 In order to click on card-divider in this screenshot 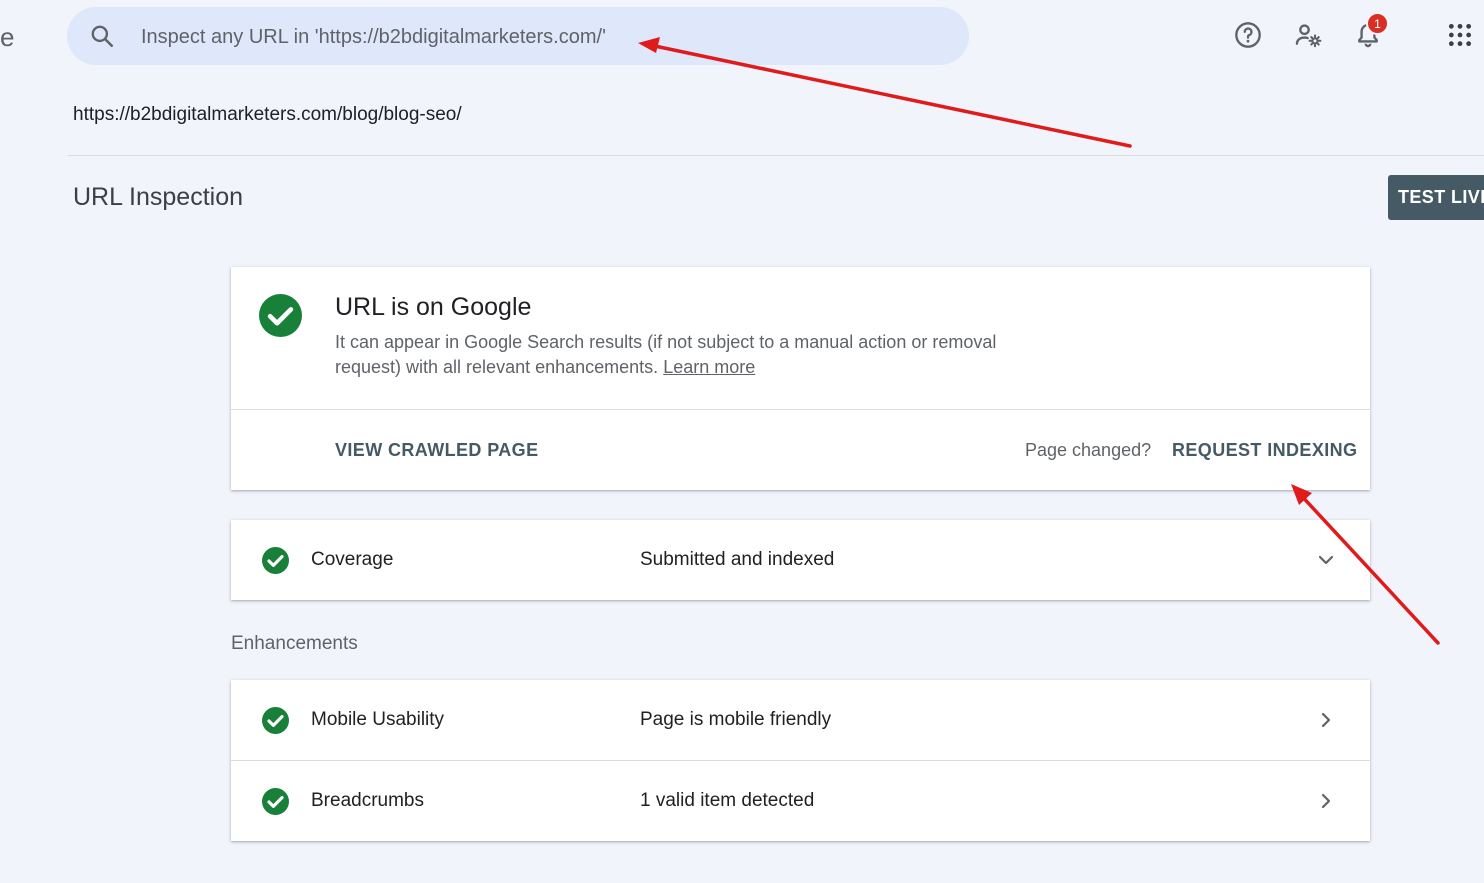, I will do `click(800, 409)`.